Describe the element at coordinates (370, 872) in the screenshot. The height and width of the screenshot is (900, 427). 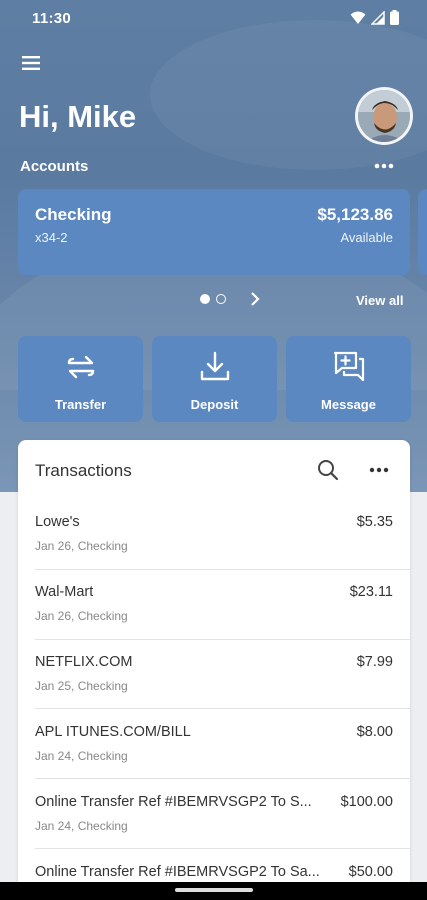
I see `transaction-amount: $50.00` at that location.